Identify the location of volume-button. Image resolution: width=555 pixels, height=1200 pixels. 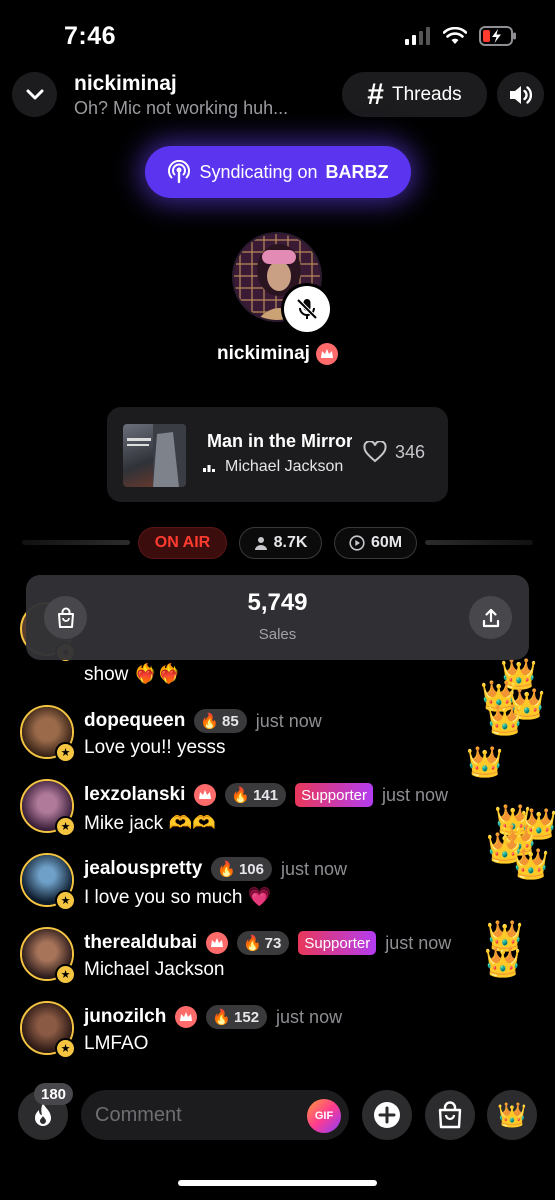
(520, 94).